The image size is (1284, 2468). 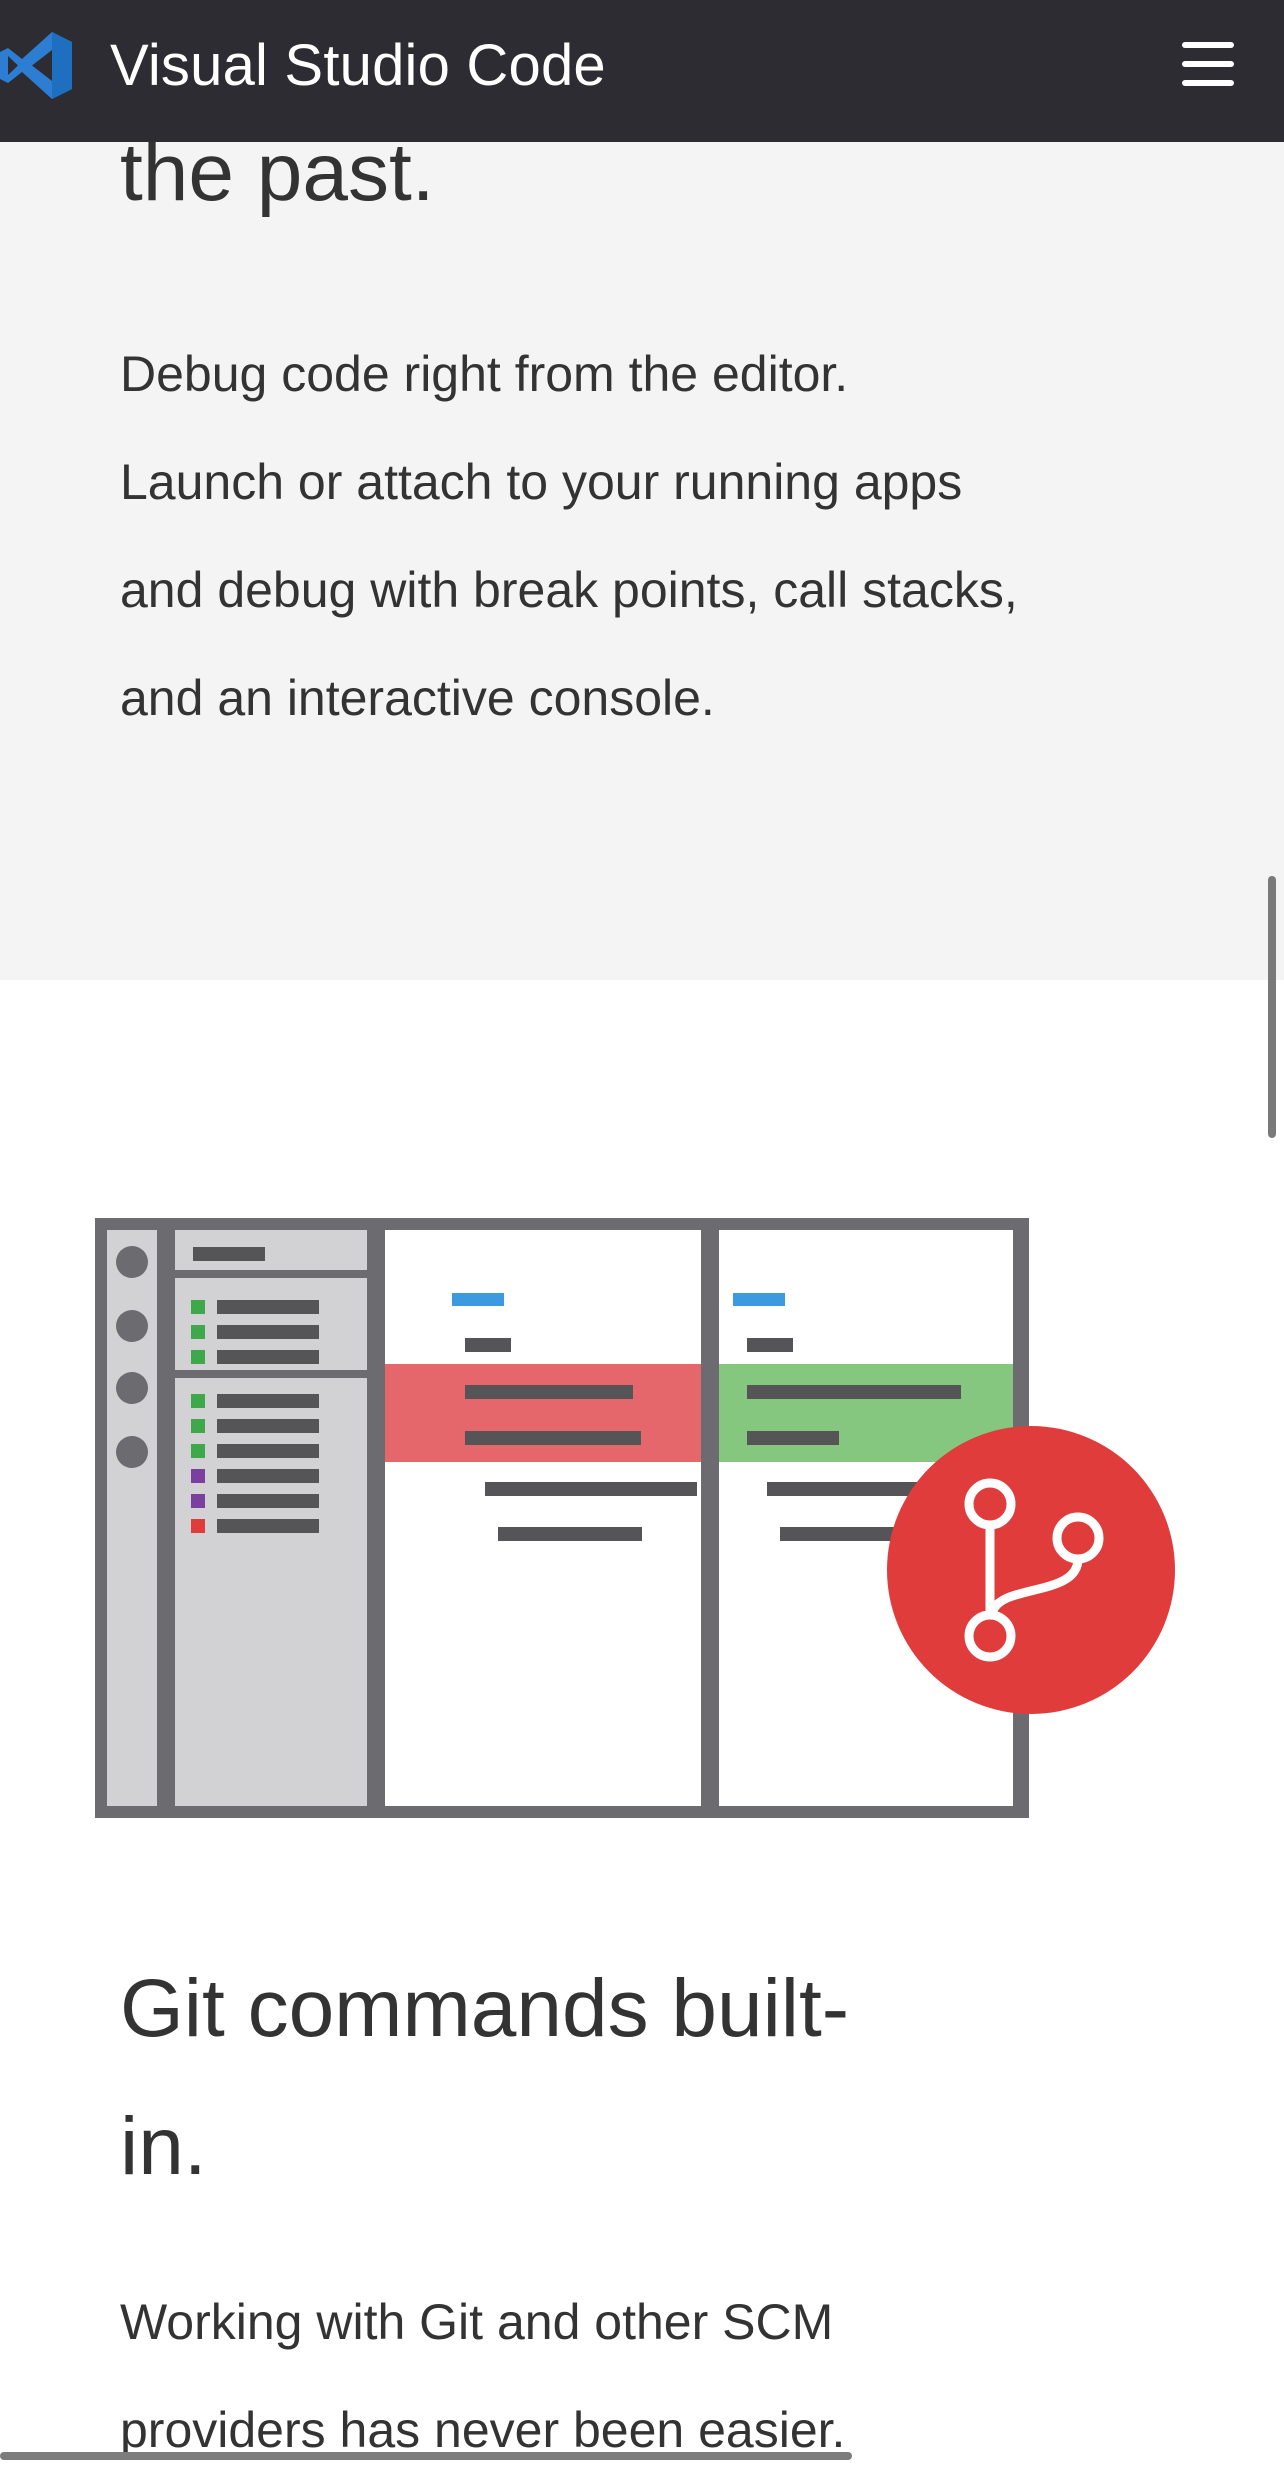 I want to click on git-heading-line: in., so click(x=163, y=2146).